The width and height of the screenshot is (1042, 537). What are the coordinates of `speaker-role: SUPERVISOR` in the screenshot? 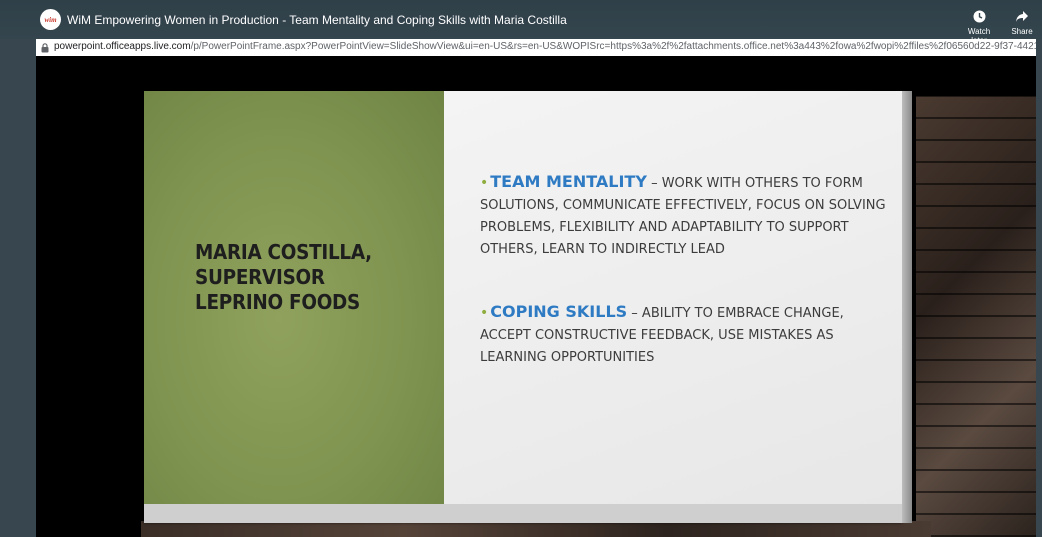 It's located at (260, 277).